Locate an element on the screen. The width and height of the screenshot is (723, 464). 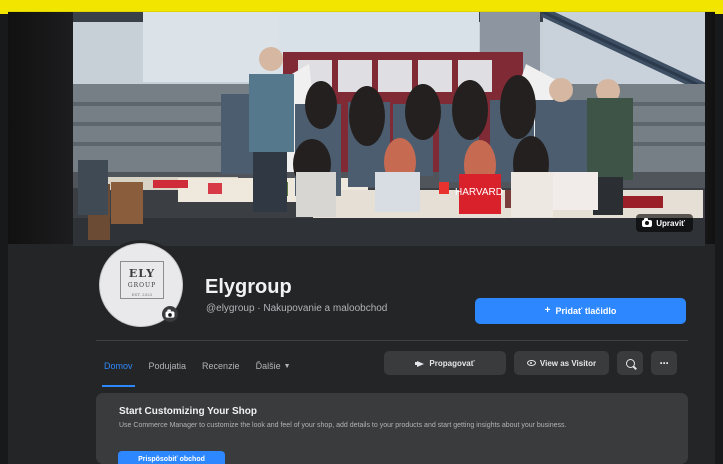
profile-camera-button is located at coordinates (170, 314).